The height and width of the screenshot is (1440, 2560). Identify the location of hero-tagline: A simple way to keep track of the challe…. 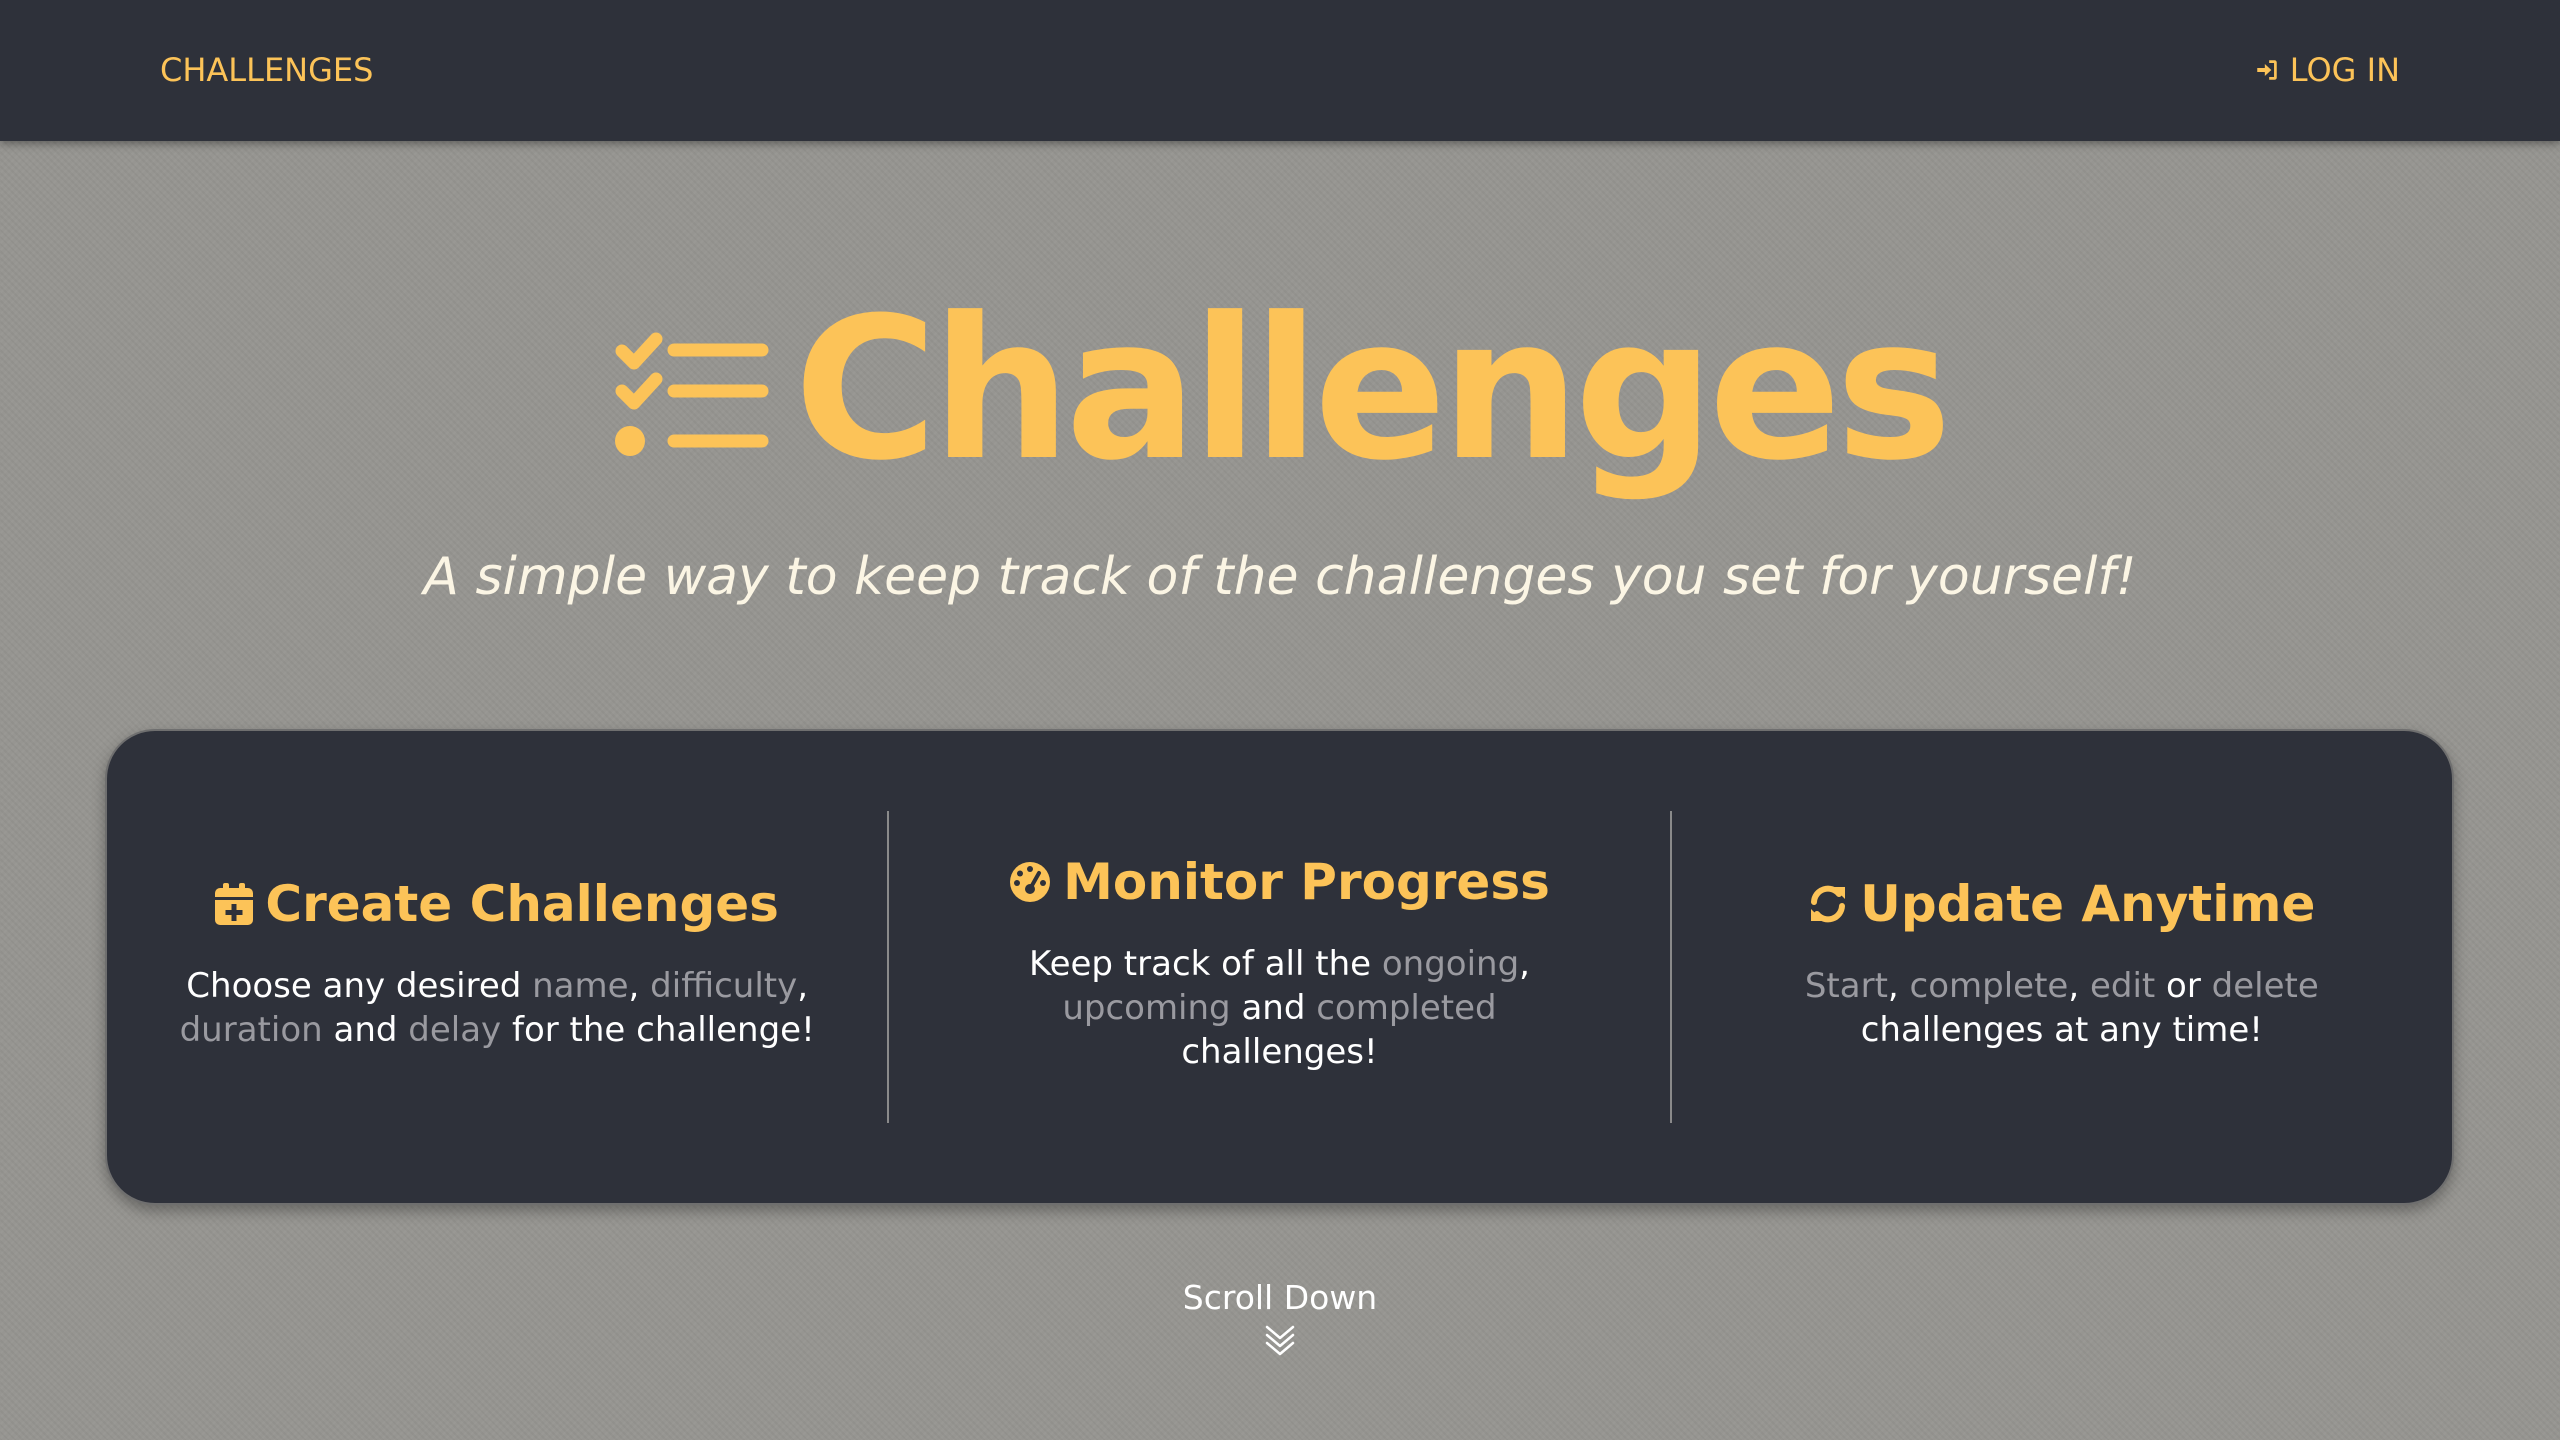
(1280, 577).